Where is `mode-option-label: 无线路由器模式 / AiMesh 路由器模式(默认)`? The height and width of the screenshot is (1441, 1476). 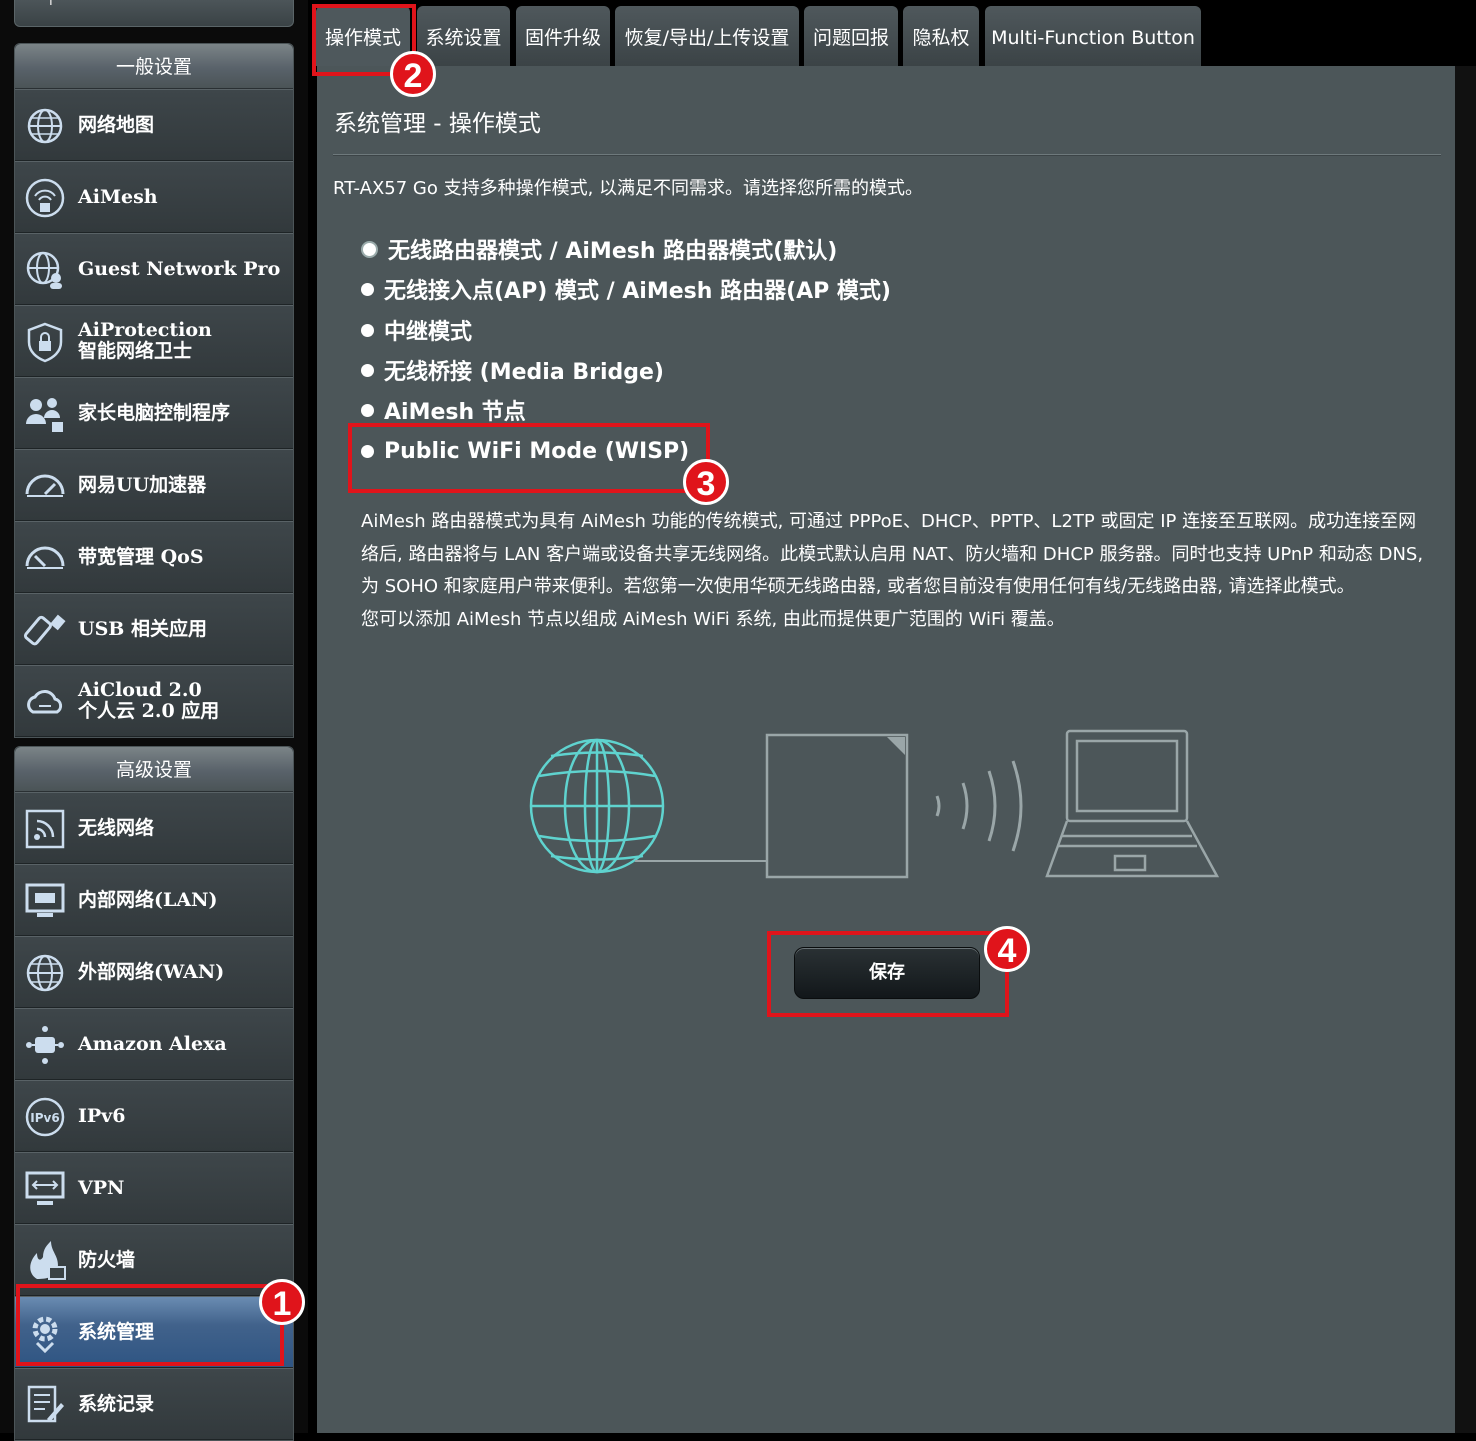
mode-option-label: 无线路由器模式 / AiMesh 路由器模式(默认) is located at coordinates (613, 251).